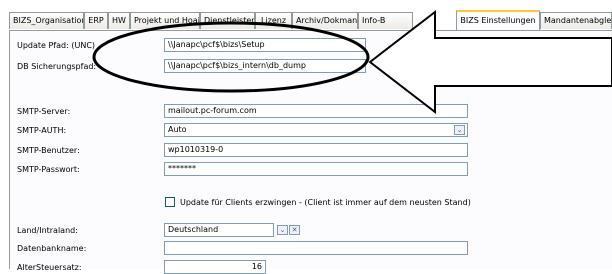 The height and width of the screenshot is (274, 612). What do you see at coordinates (231, 57) in the screenshot?
I see `highlight-ellipse` at bounding box center [231, 57].